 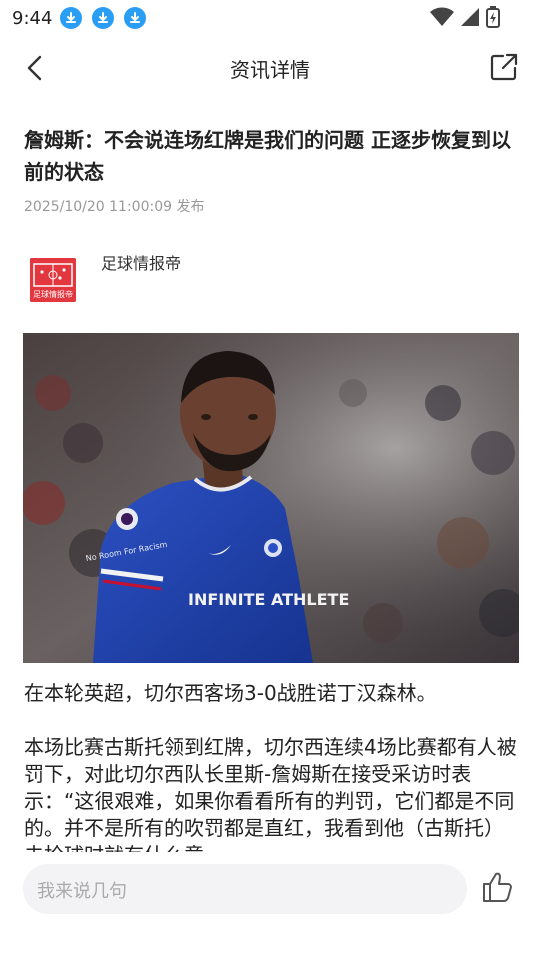 What do you see at coordinates (230, 693) in the screenshot?
I see `article-paragraph: 在本轮英超，切尔西客场3-0战胜诺丁汉森林。` at bounding box center [230, 693].